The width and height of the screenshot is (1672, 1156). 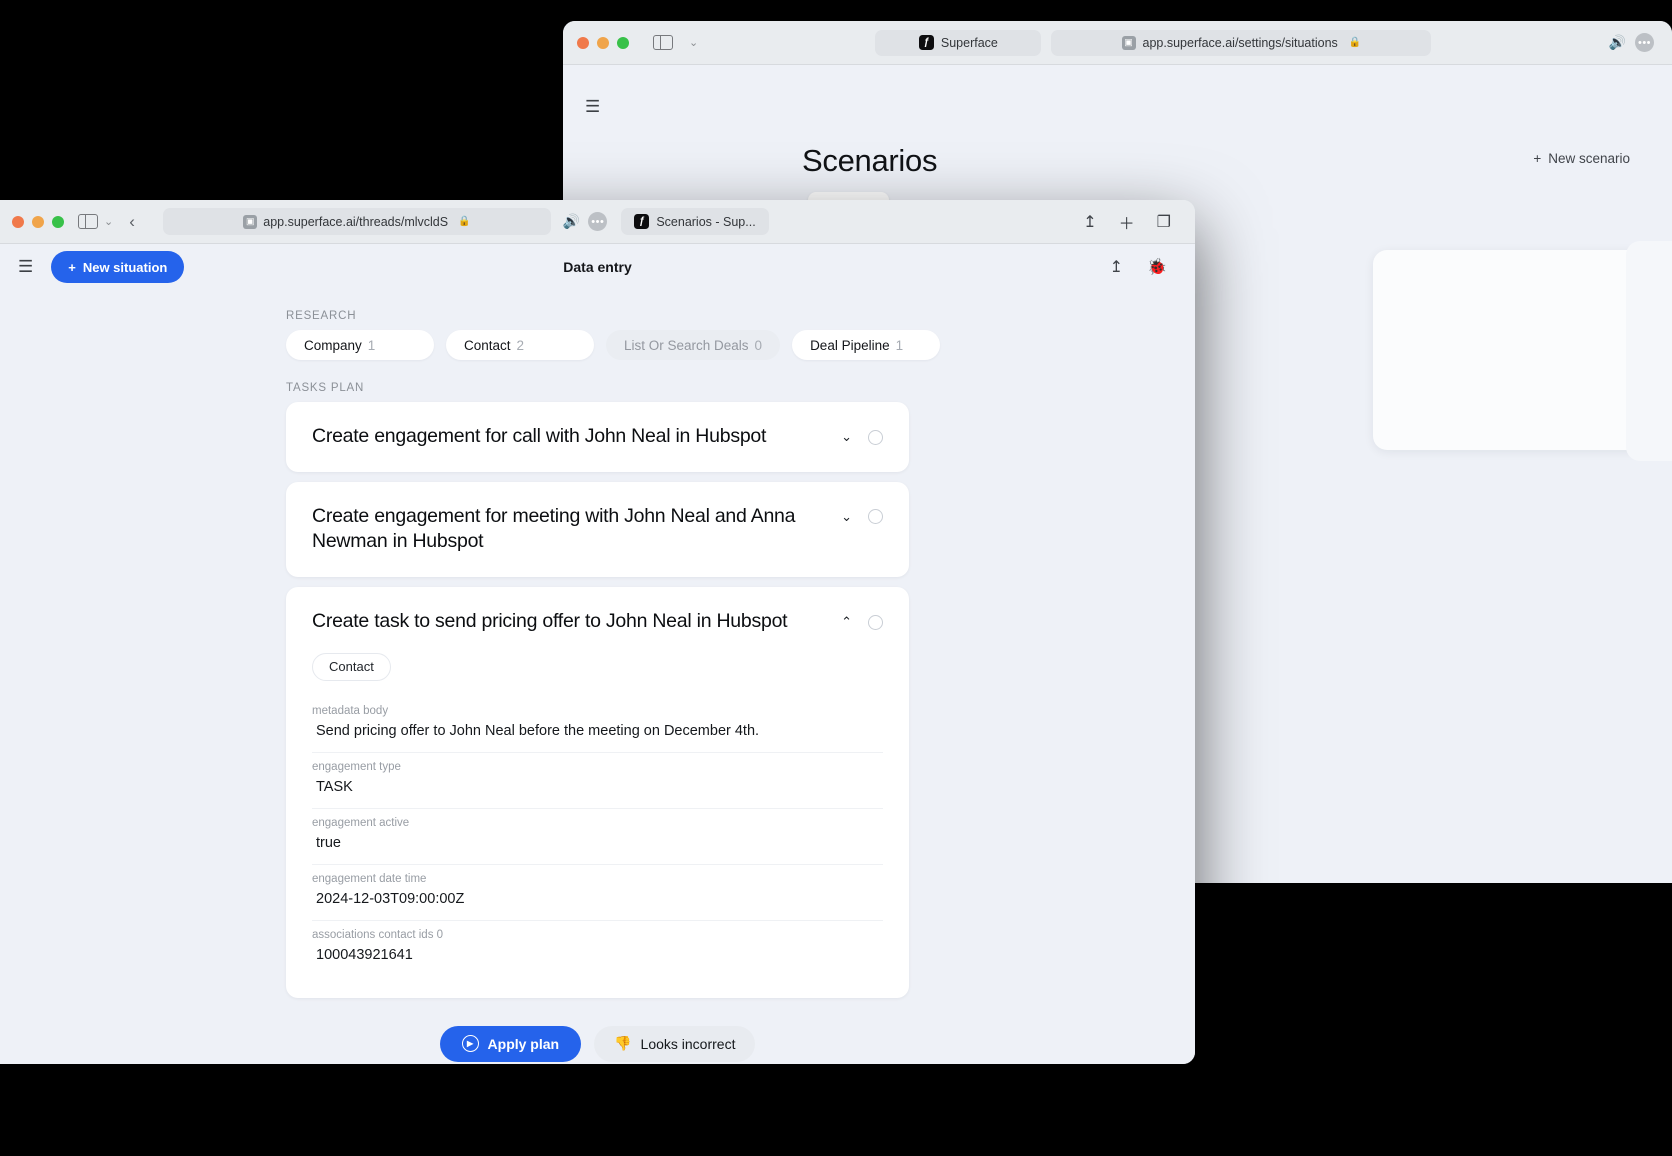 I want to click on browser-tab-superface: ƒ Superface, so click(x=958, y=42).